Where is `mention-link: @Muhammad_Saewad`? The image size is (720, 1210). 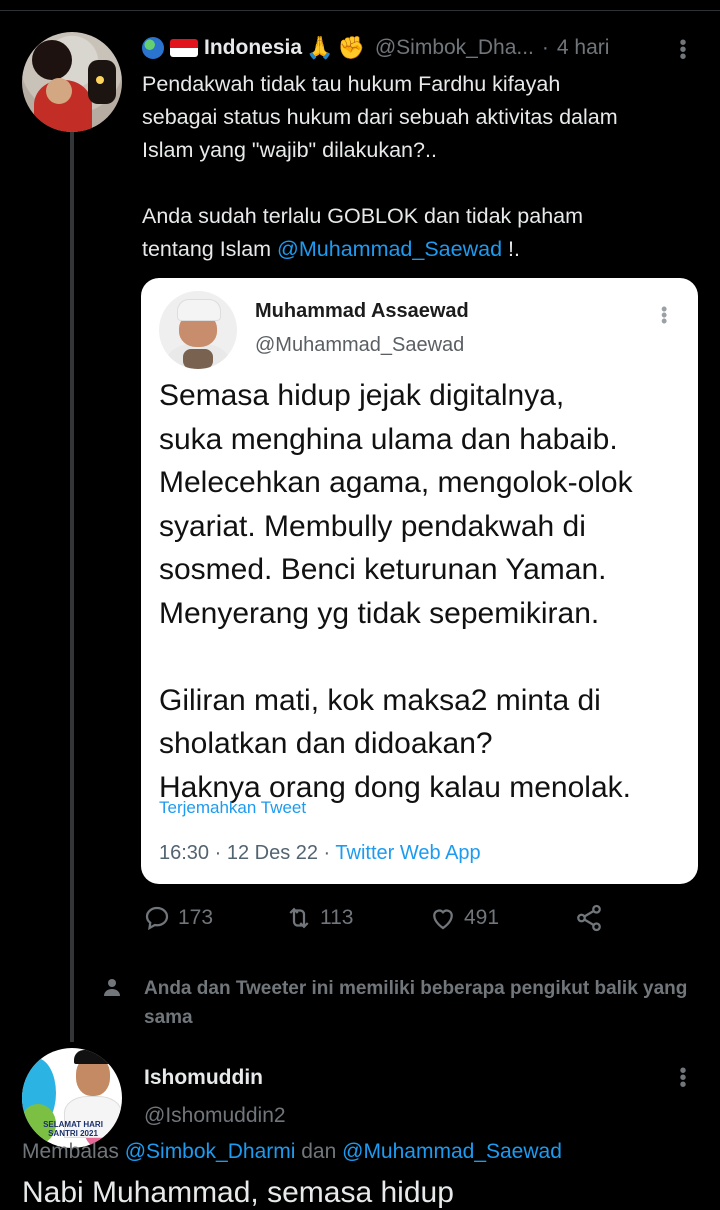
mention-link: @Muhammad_Saewad is located at coordinates (389, 249).